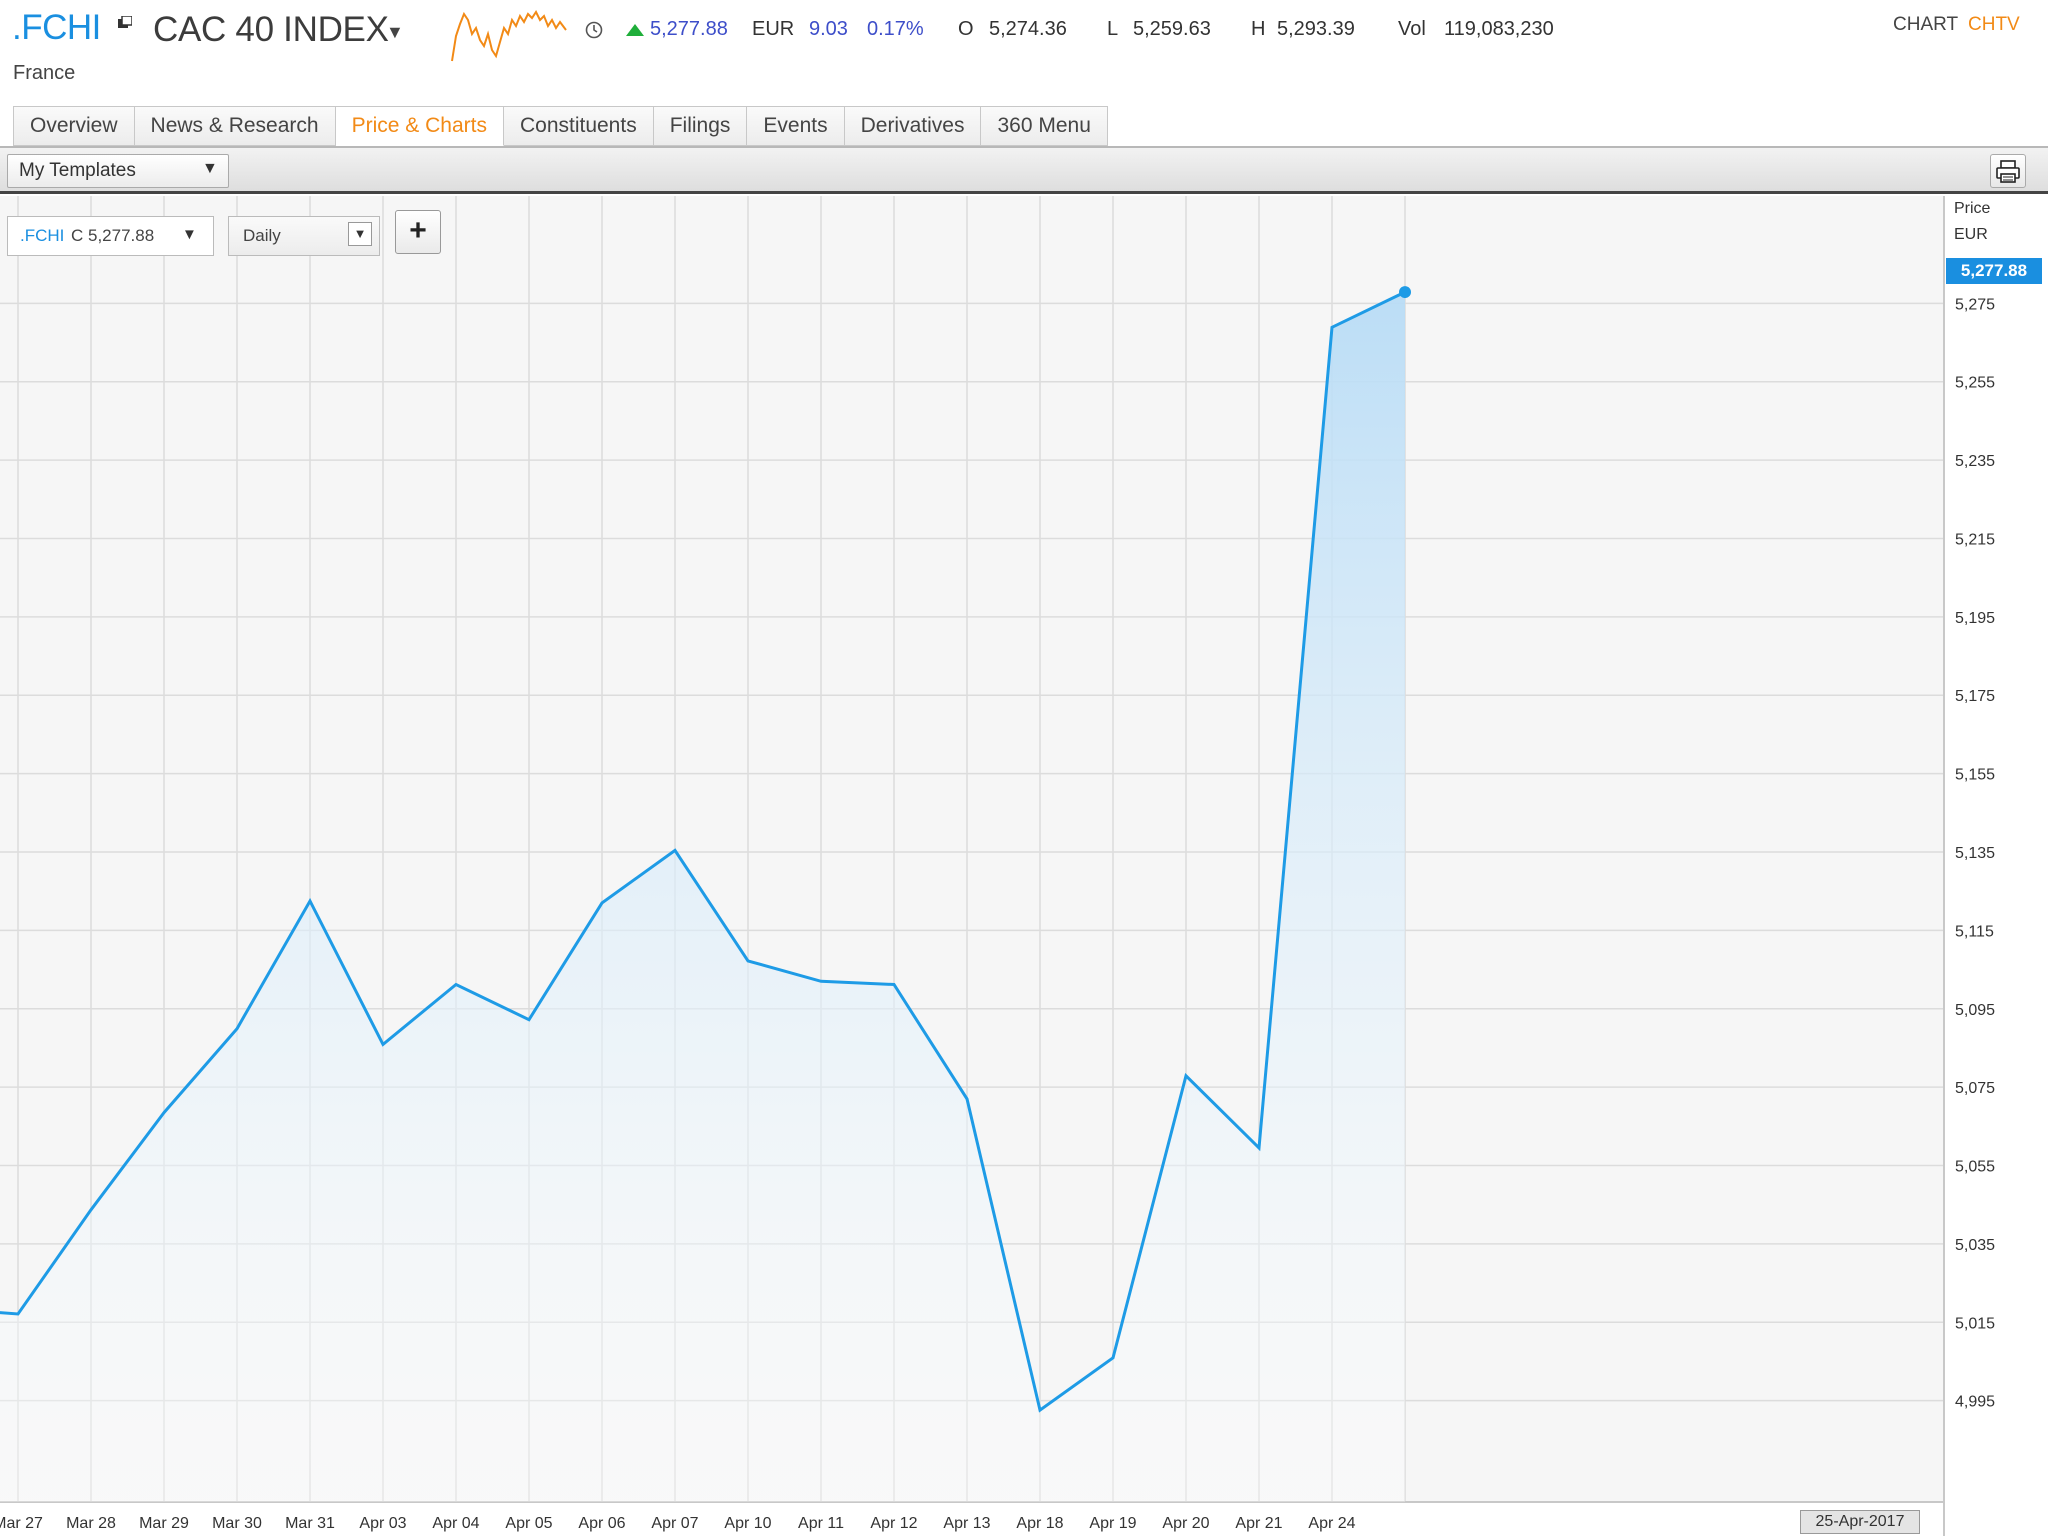 This screenshot has width=2048, height=1536. Describe the element at coordinates (1112, 1523) in the screenshot. I see `x-tick-label: Apr 19` at that location.